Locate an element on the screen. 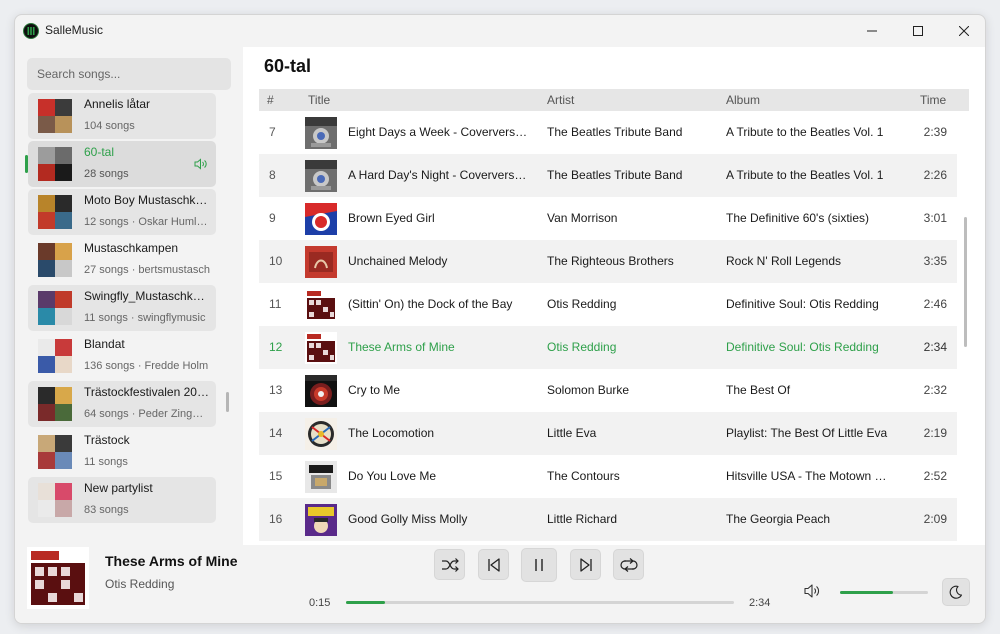 Image resolution: width=1000 pixels, height=634 pixels. moon-icon is located at coordinates (956, 592).